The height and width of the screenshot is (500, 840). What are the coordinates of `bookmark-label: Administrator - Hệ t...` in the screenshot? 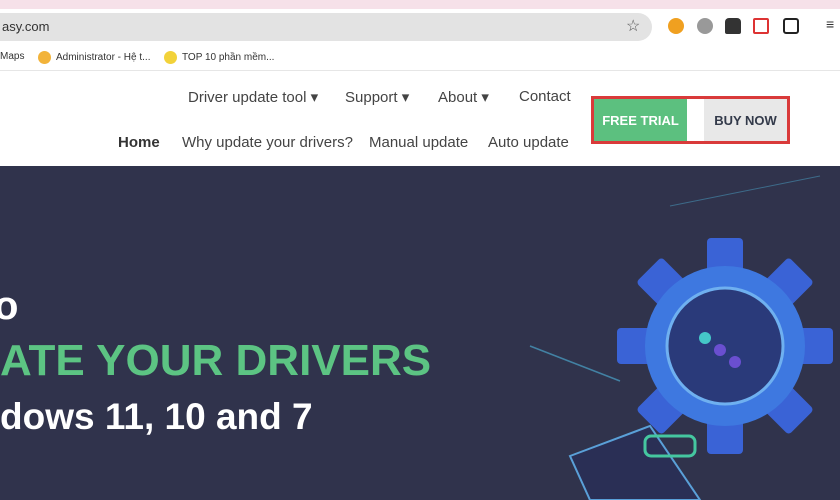 It's located at (103, 57).